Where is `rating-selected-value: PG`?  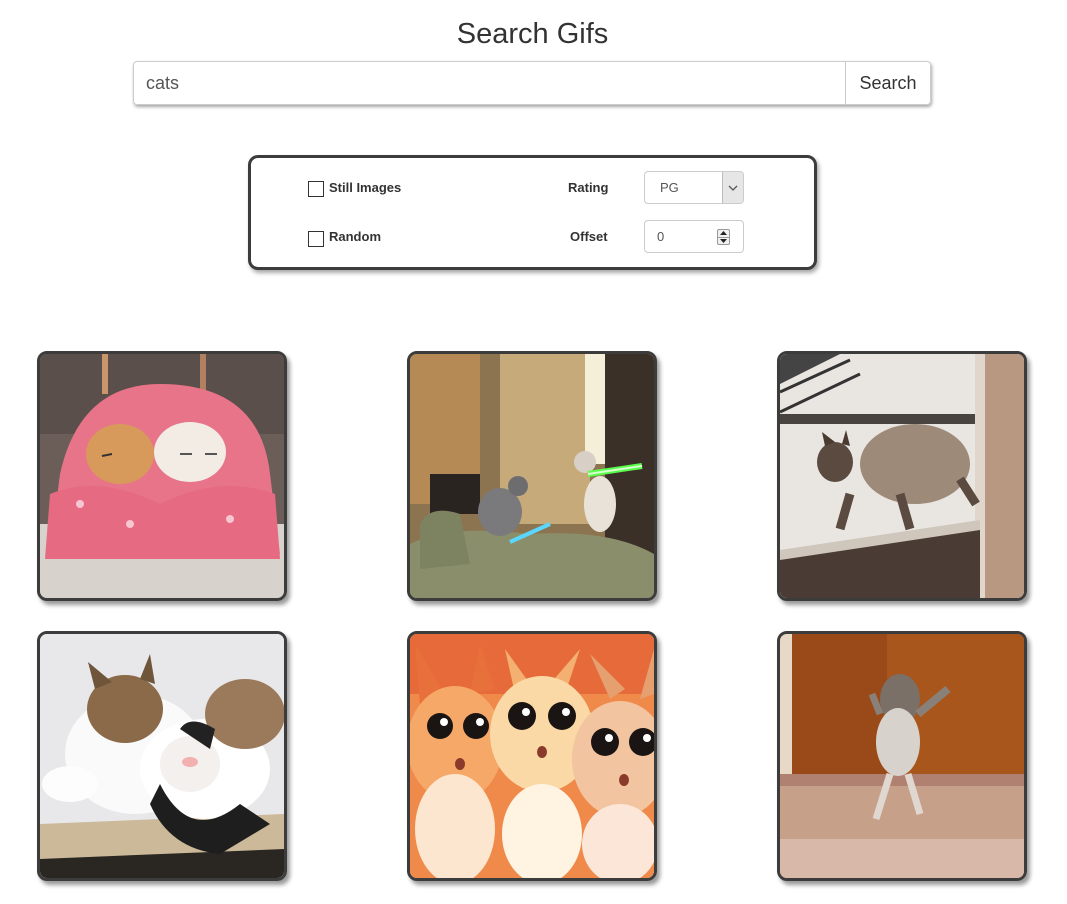
rating-selected-value: PG is located at coordinates (669, 187).